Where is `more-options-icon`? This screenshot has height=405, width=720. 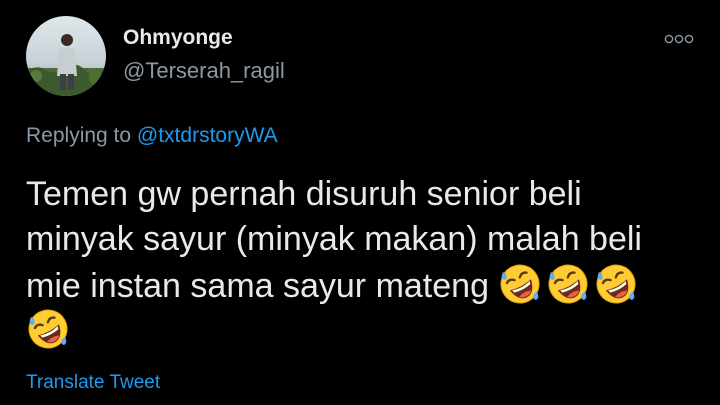
more-options-icon is located at coordinates (679, 38).